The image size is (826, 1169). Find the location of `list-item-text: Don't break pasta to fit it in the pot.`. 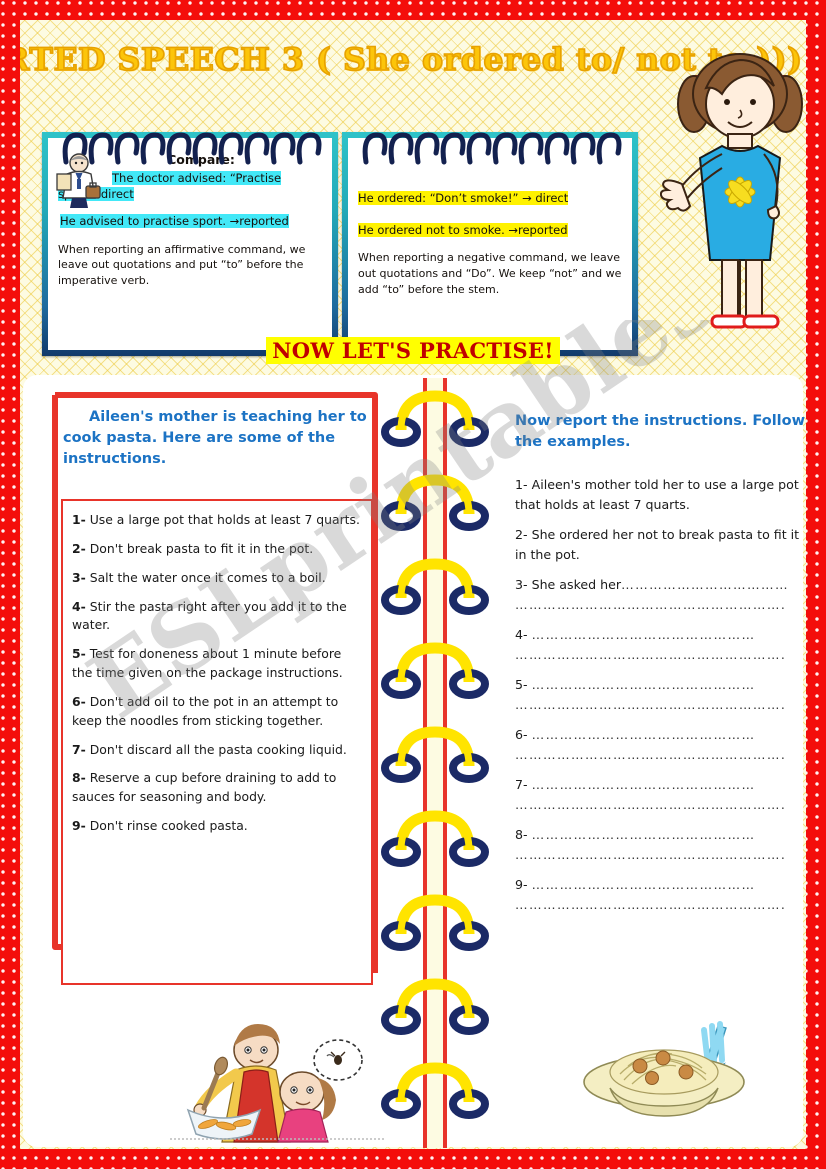

list-item-text: Don't break pasta to fit it in the pot. is located at coordinates (201, 548).